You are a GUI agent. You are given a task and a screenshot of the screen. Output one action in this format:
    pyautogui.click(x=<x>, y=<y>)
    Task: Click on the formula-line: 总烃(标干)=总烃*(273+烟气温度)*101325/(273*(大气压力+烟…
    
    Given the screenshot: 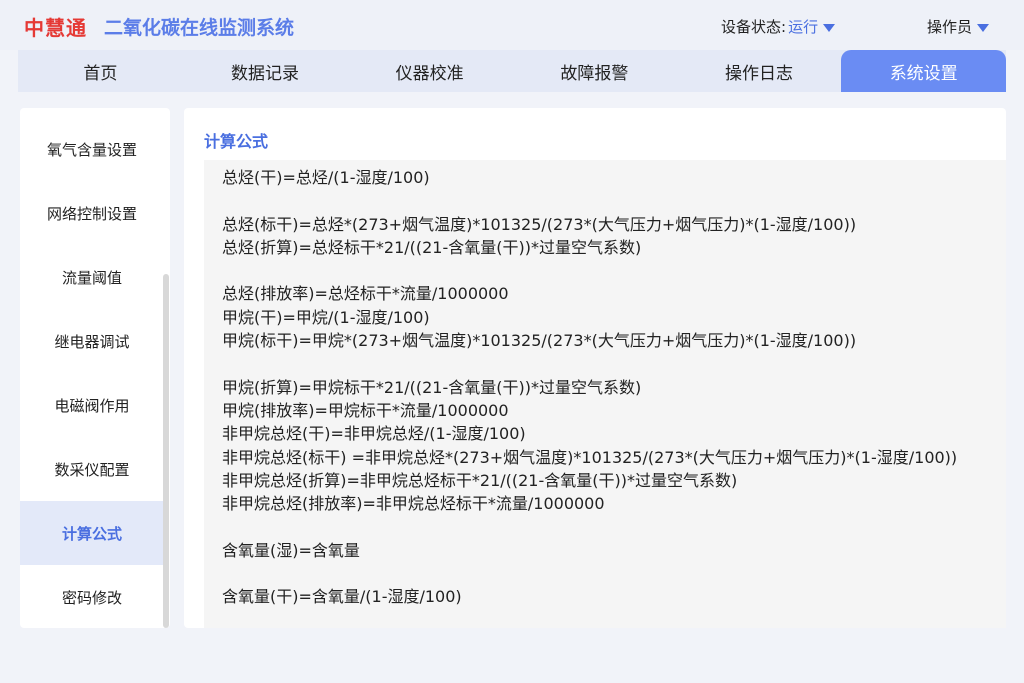 What is the action you would take?
    pyautogui.click(x=539, y=224)
    